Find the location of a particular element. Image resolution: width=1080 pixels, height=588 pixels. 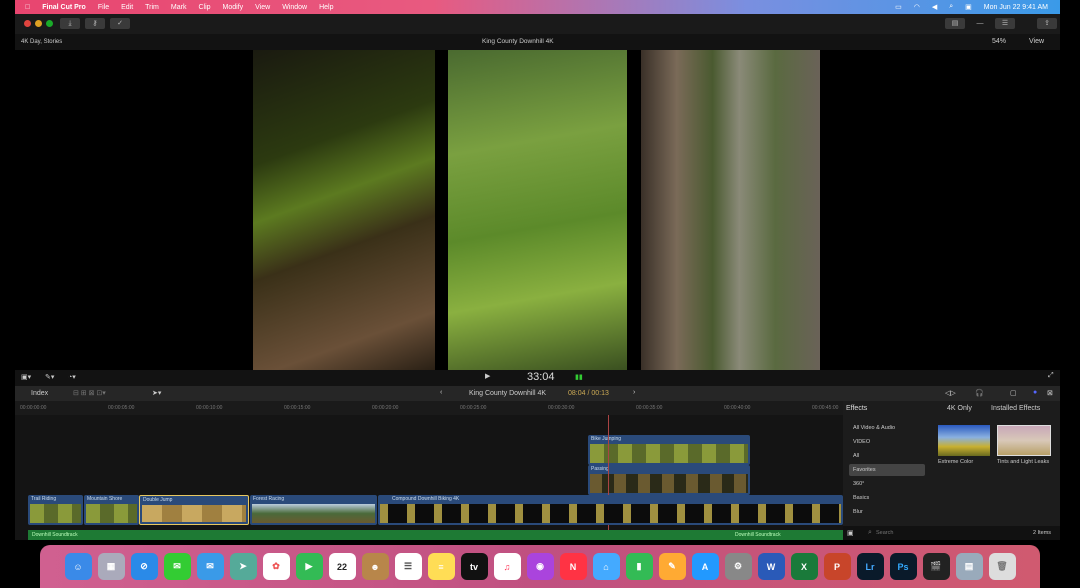

share-button: ⇪ is located at coordinates (1047, 23).